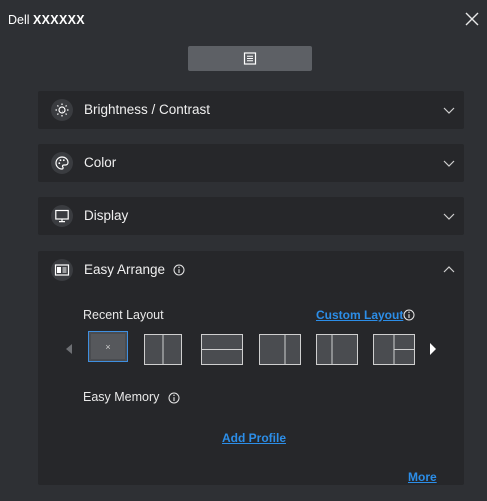  What do you see at coordinates (123, 315) in the screenshot?
I see `recent-layout-label: Recent Layout` at bounding box center [123, 315].